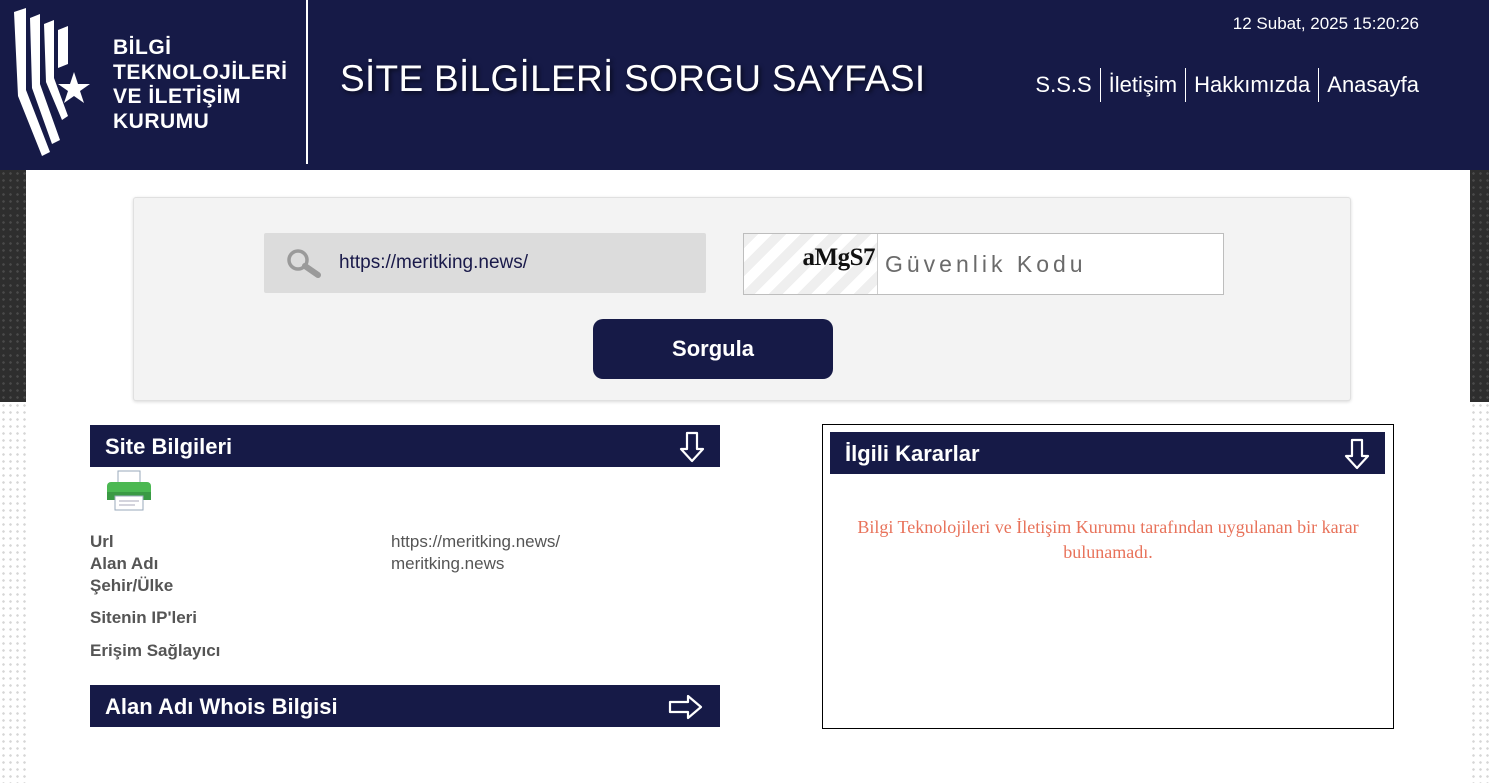 The image size is (1489, 783). What do you see at coordinates (169, 446) in the screenshot?
I see `site-info-title: Site Bilgileri` at bounding box center [169, 446].